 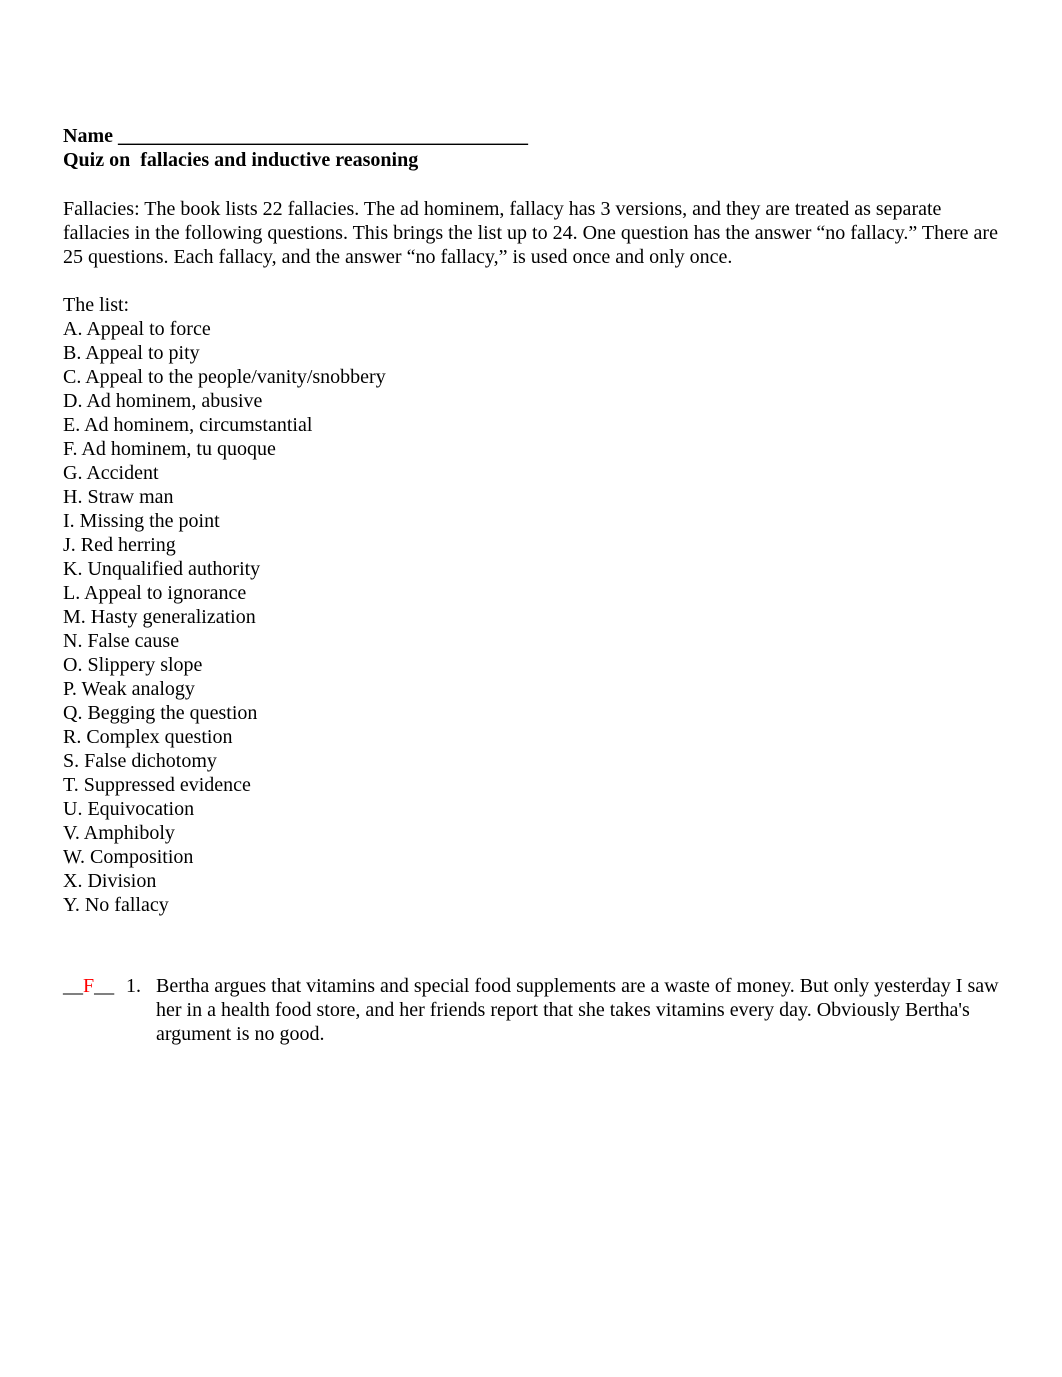 What do you see at coordinates (155, 593) in the screenshot?
I see `fallacy-list-item: L. Appeal to ignorance` at bounding box center [155, 593].